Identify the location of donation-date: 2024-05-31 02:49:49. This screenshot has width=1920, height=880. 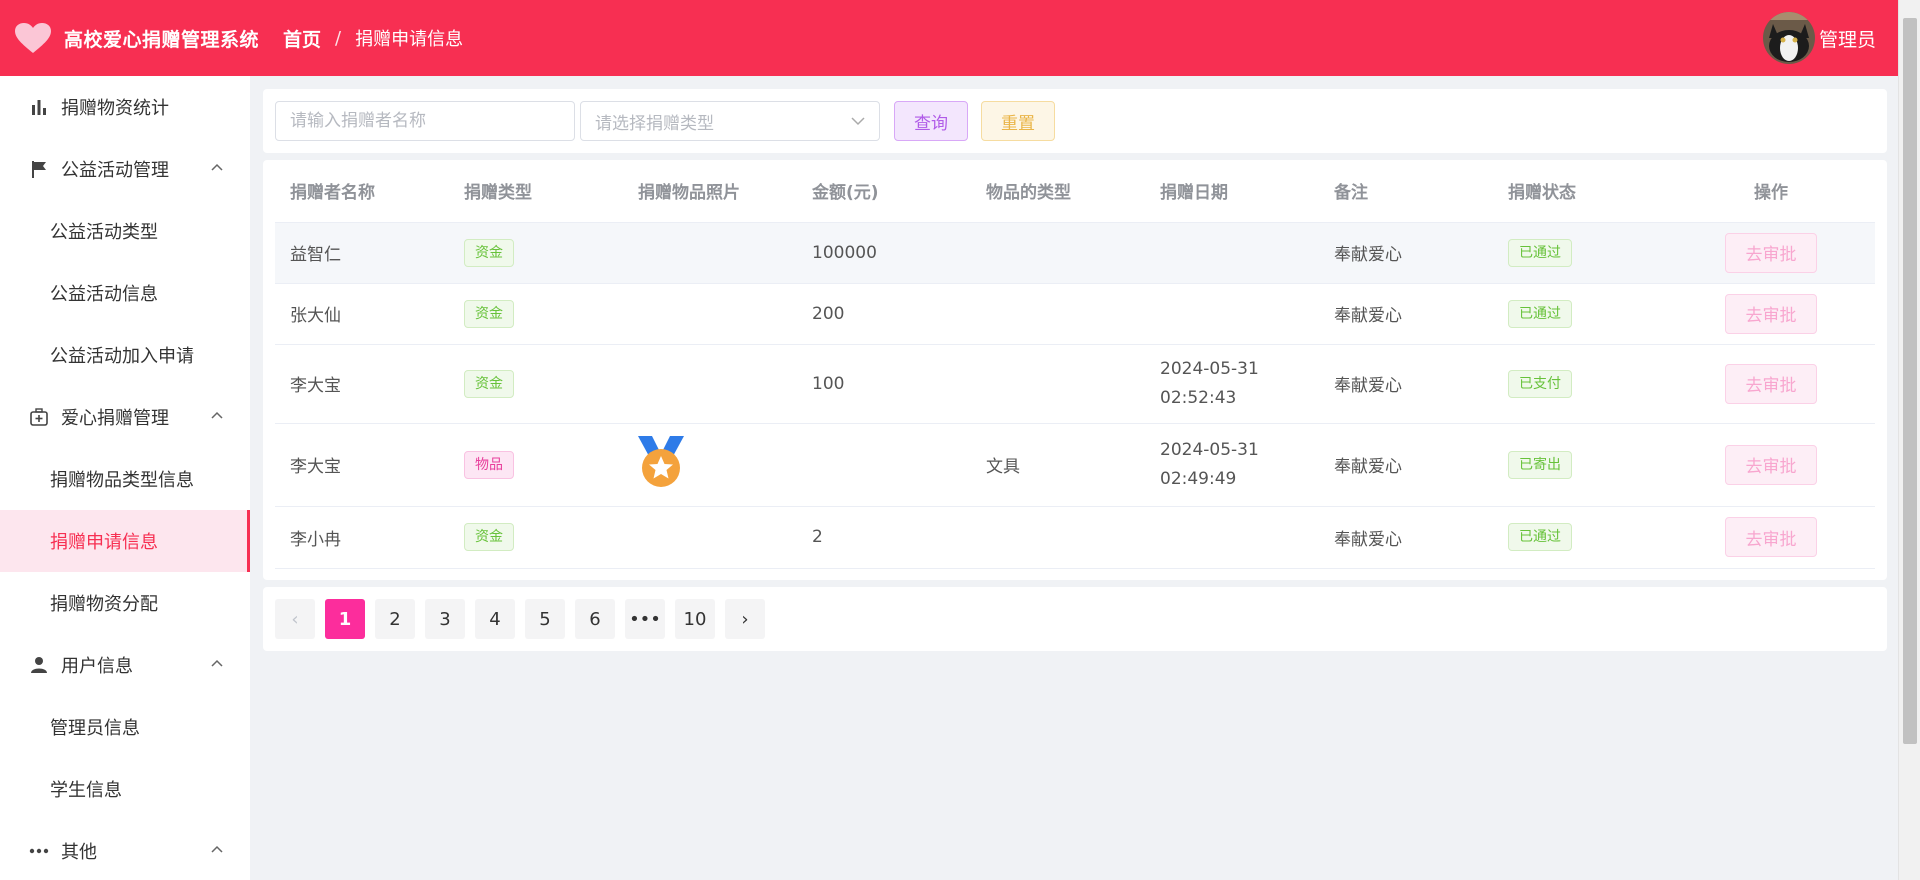
(1232, 465).